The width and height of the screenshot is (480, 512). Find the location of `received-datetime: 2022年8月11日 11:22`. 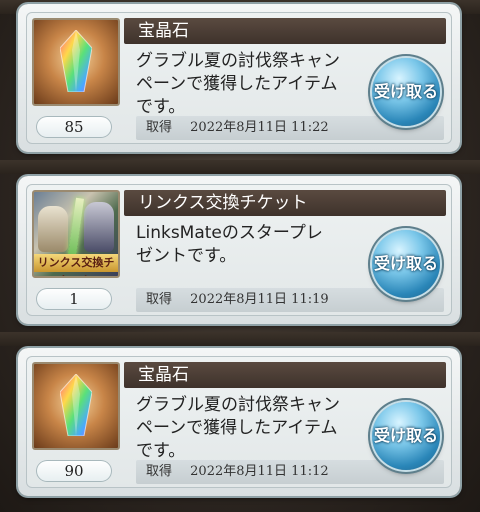

received-datetime: 2022年8月11日 11:22 is located at coordinates (259, 127).